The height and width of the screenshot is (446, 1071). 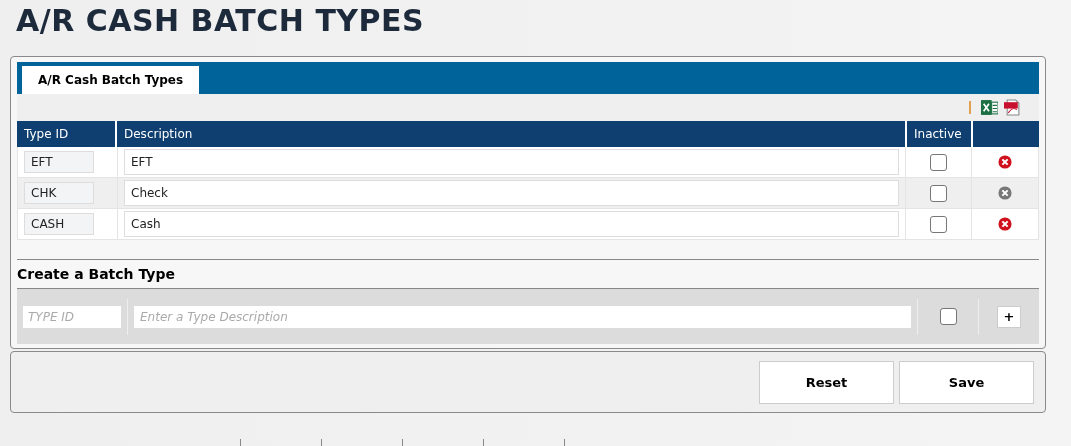 What do you see at coordinates (96, 274) in the screenshot?
I see `section-title: Create a Batch Type` at bounding box center [96, 274].